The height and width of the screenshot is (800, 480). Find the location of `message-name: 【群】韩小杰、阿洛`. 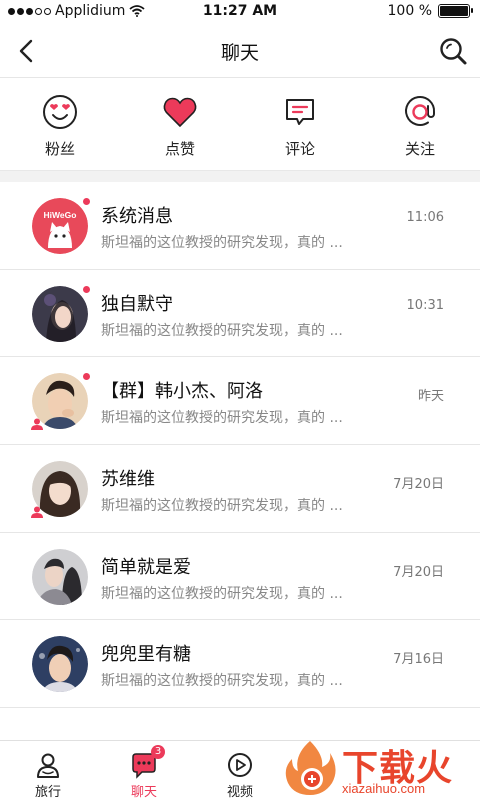

message-name: 【群】韩小杰、阿洛 is located at coordinates (182, 392).